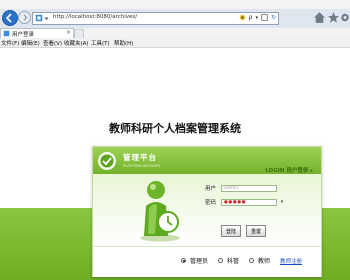  What do you see at coordinates (207, 160) in the screenshot?
I see `login-panel-header: 管理平台 PLATFORM ARCHIVES LOGIN 用户登录 ▸` at bounding box center [207, 160].